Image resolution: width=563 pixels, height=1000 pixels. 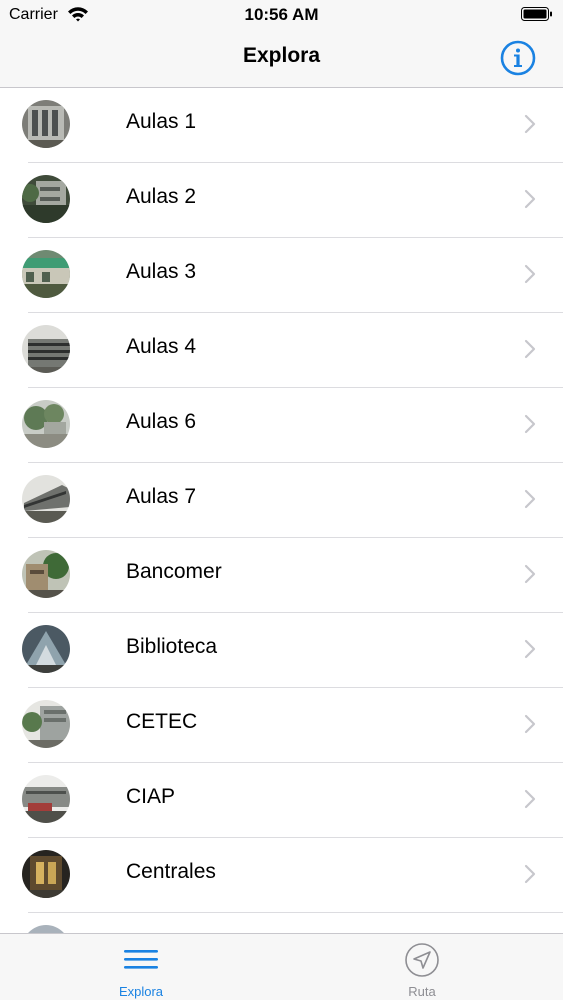 What do you see at coordinates (281, 350) in the screenshot?
I see `list-item: Aulas 4` at bounding box center [281, 350].